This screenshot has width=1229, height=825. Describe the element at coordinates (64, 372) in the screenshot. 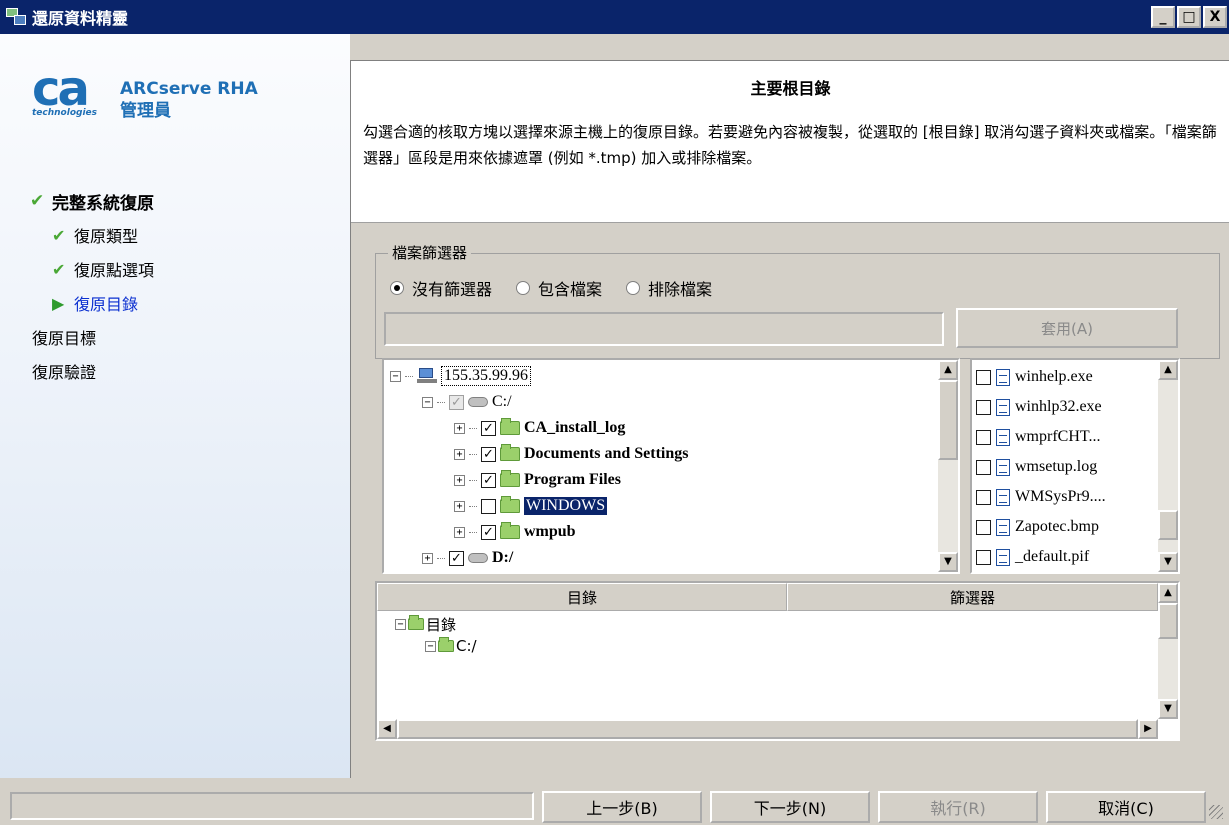

I see `step-recovery-verification: 復原驗證` at that location.